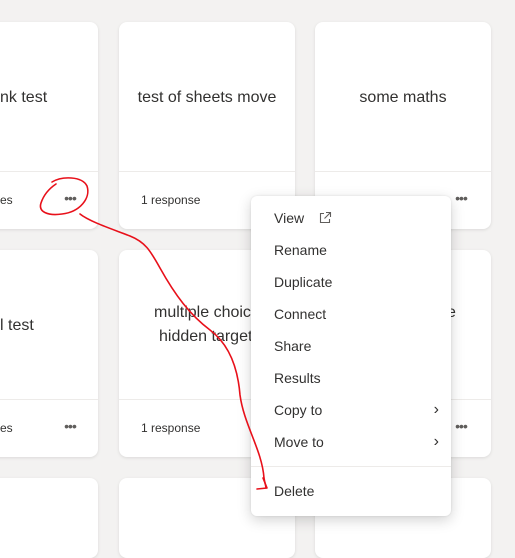  What do you see at coordinates (351, 346) in the screenshot?
I see `menu-item-share: Share` at bounding box center [351, 346].